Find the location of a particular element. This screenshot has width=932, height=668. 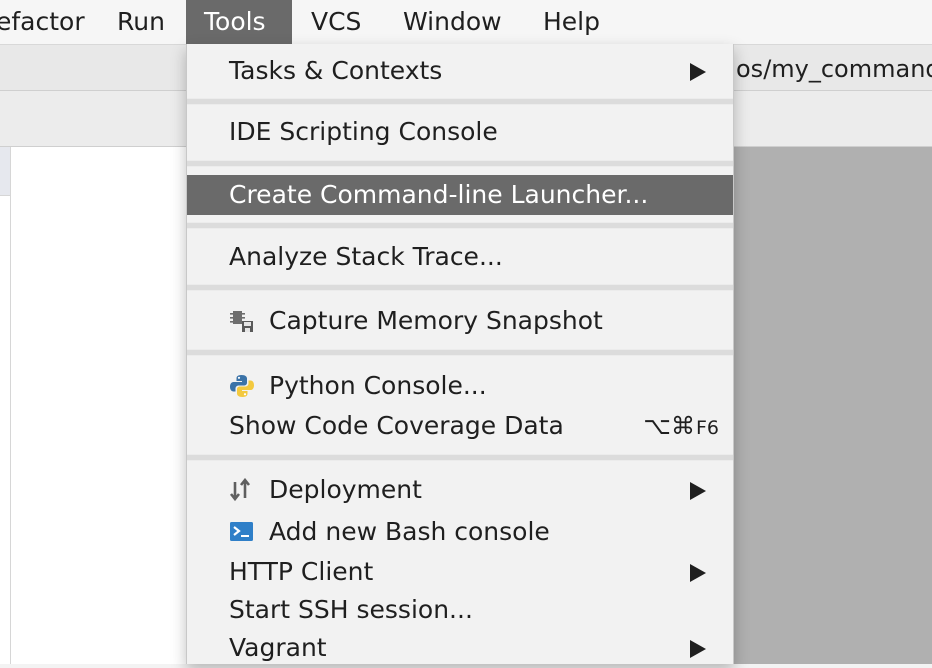

menu-item-label: Add new Bash console is located at coordinates (409, 531).